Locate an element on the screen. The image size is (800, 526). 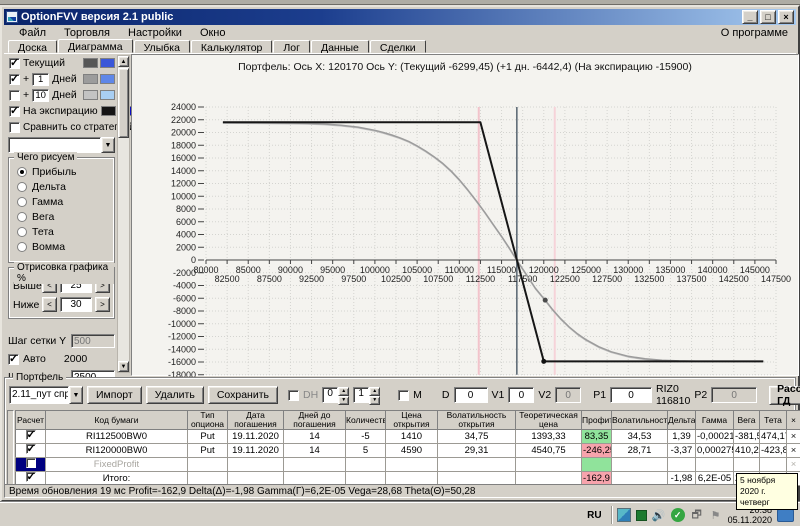
radio-вомма is located at coordinates (22, 246).